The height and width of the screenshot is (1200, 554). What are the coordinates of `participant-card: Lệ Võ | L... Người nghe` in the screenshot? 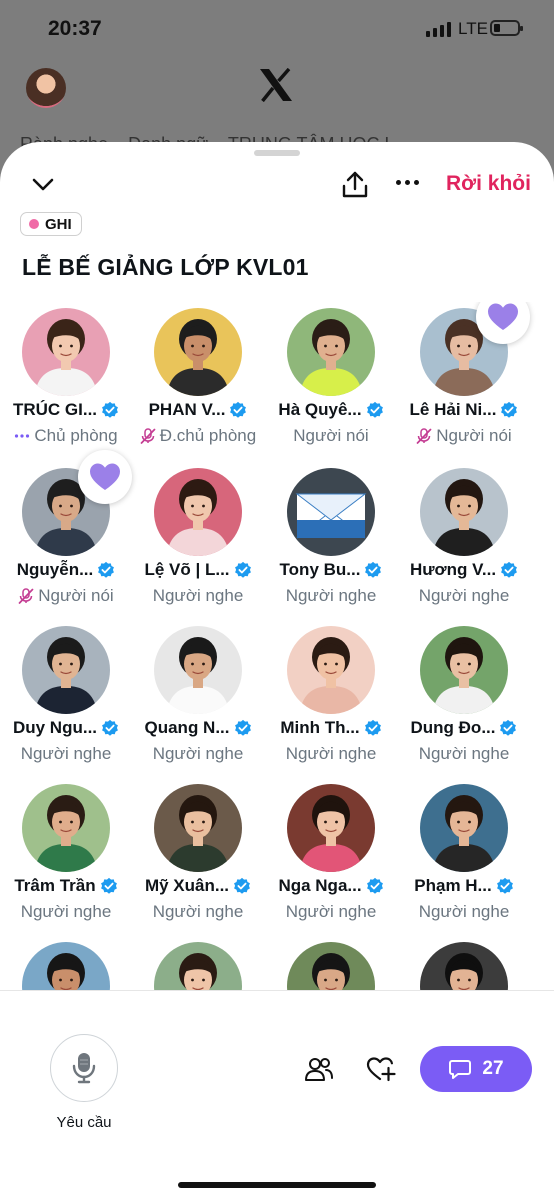 It's located at (198, 537).